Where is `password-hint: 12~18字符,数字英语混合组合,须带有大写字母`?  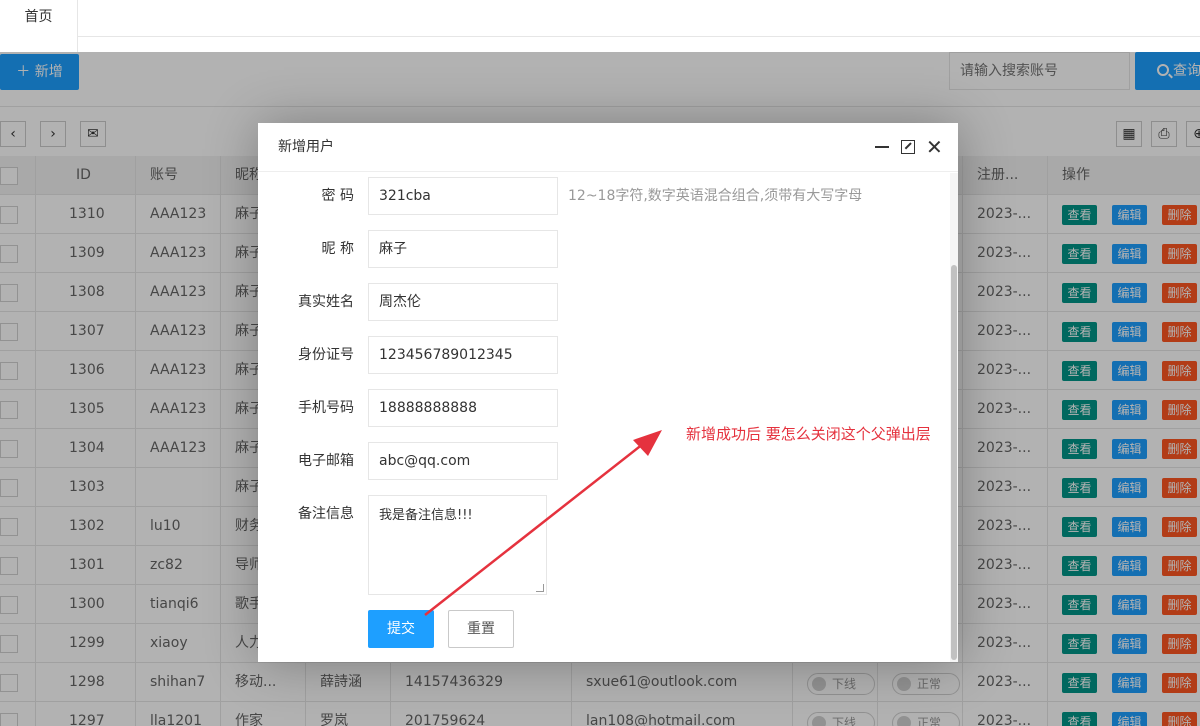 password-hint: 12~18字符,数字英语混合组合,须带有大写字母 is located at coordinates (715, 196).